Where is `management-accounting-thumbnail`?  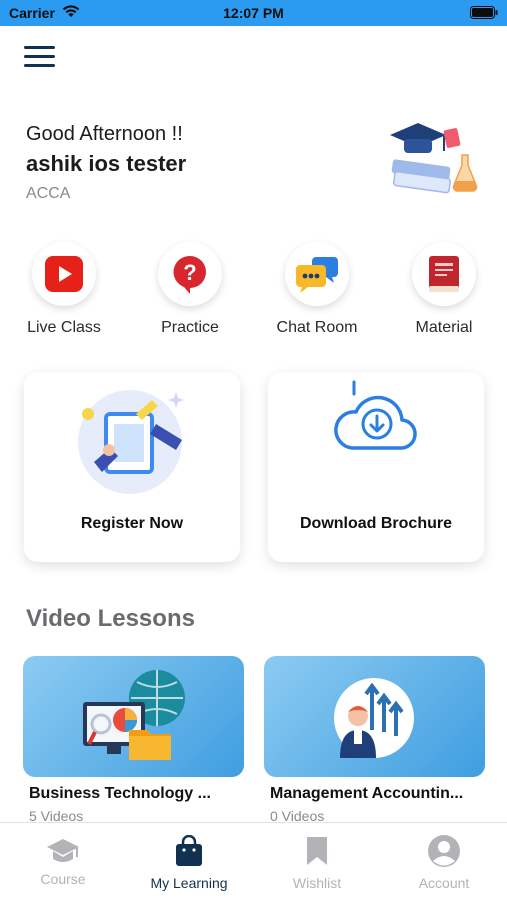
management-accounting-thumbnail is located at coordinates (374, 716).